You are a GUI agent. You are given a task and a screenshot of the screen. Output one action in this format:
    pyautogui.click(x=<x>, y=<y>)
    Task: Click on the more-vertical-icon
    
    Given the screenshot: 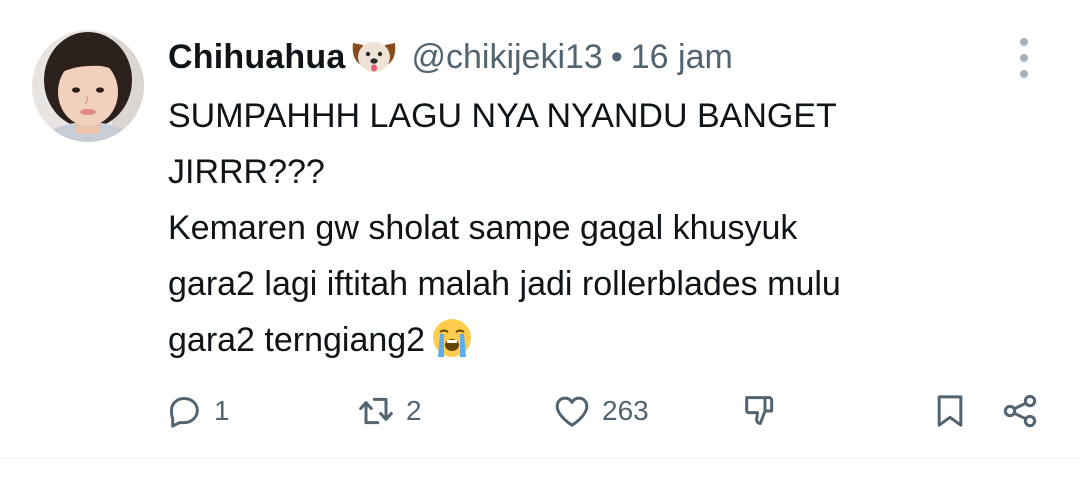 What is the action you would take?
    pyautogui.click(x=1024, y=58)
    